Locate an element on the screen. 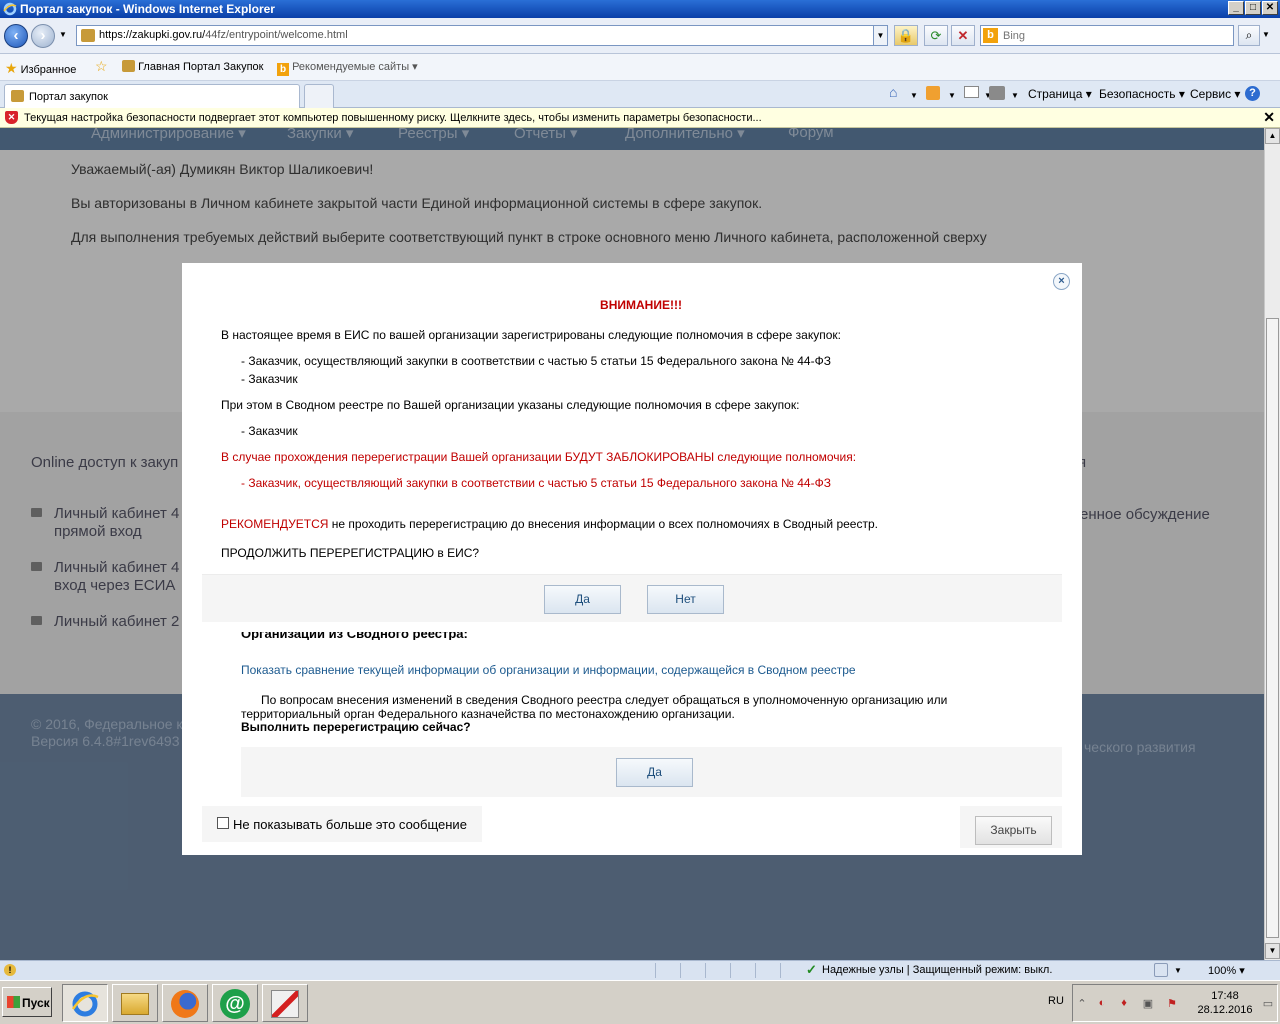 The width and height of the screenshot is (1280, 1024). page-menu: Страница ▾ is located at coordinates (1060, 94).